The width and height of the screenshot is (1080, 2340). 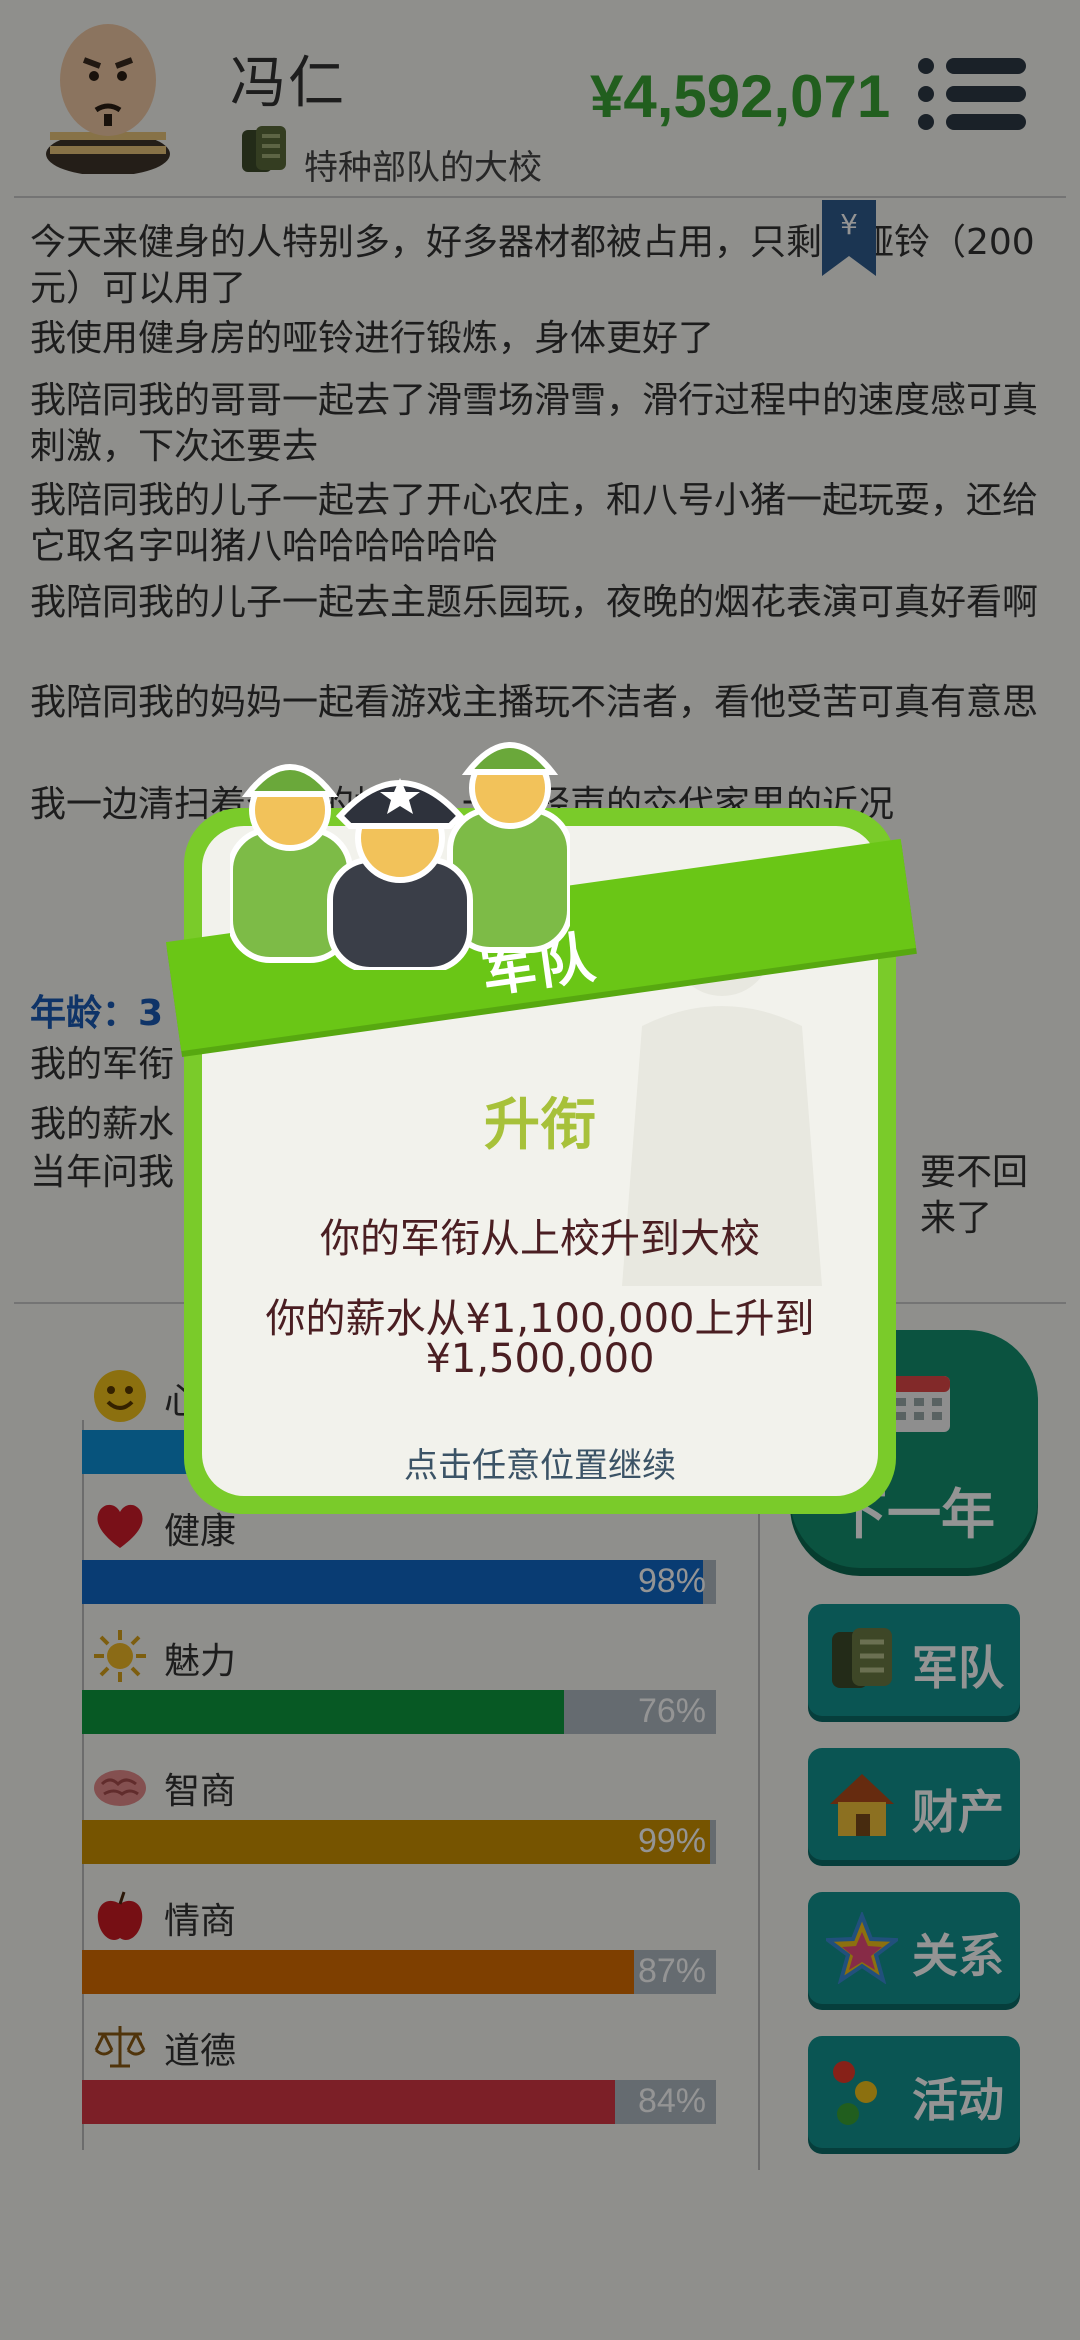 What do you see at coordinates (540, 1462) in the screenshot?
I see `tap-to-continue: 点击任意位置继续` at bounding box center [540, 1462].